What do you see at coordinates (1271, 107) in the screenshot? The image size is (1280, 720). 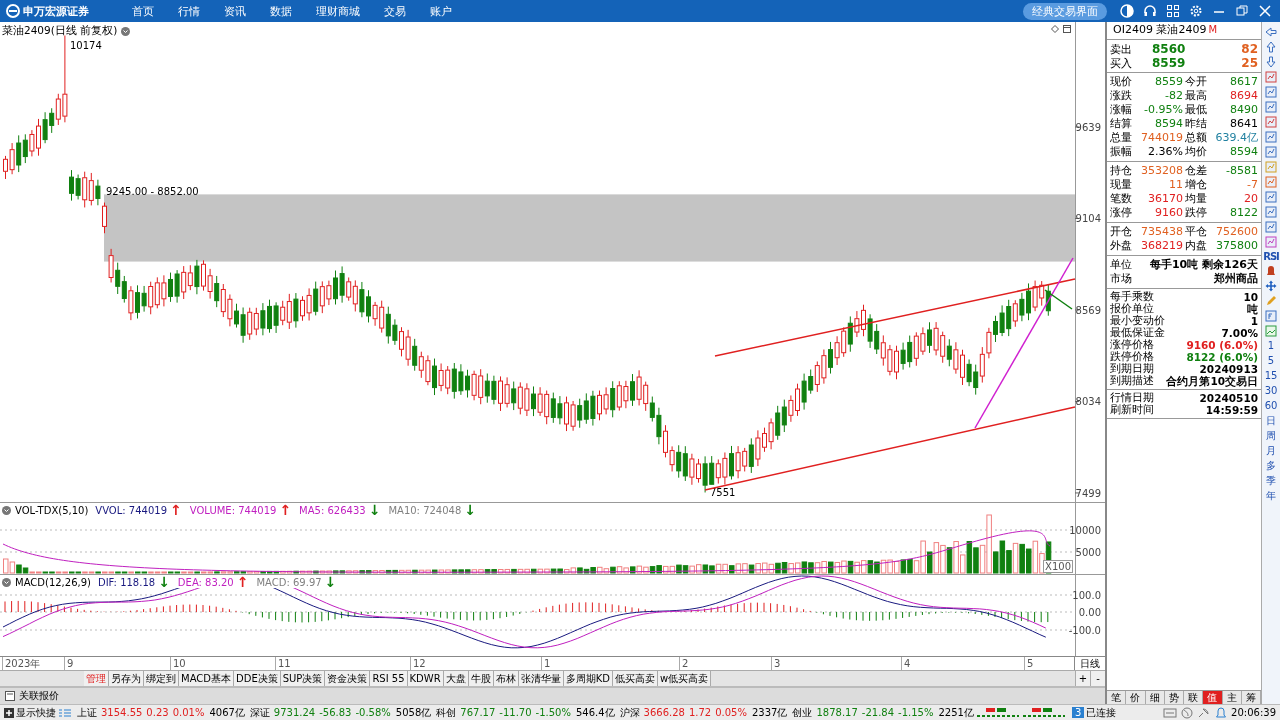 I see `line-chart-icon` at bounding box center [1271, 107].